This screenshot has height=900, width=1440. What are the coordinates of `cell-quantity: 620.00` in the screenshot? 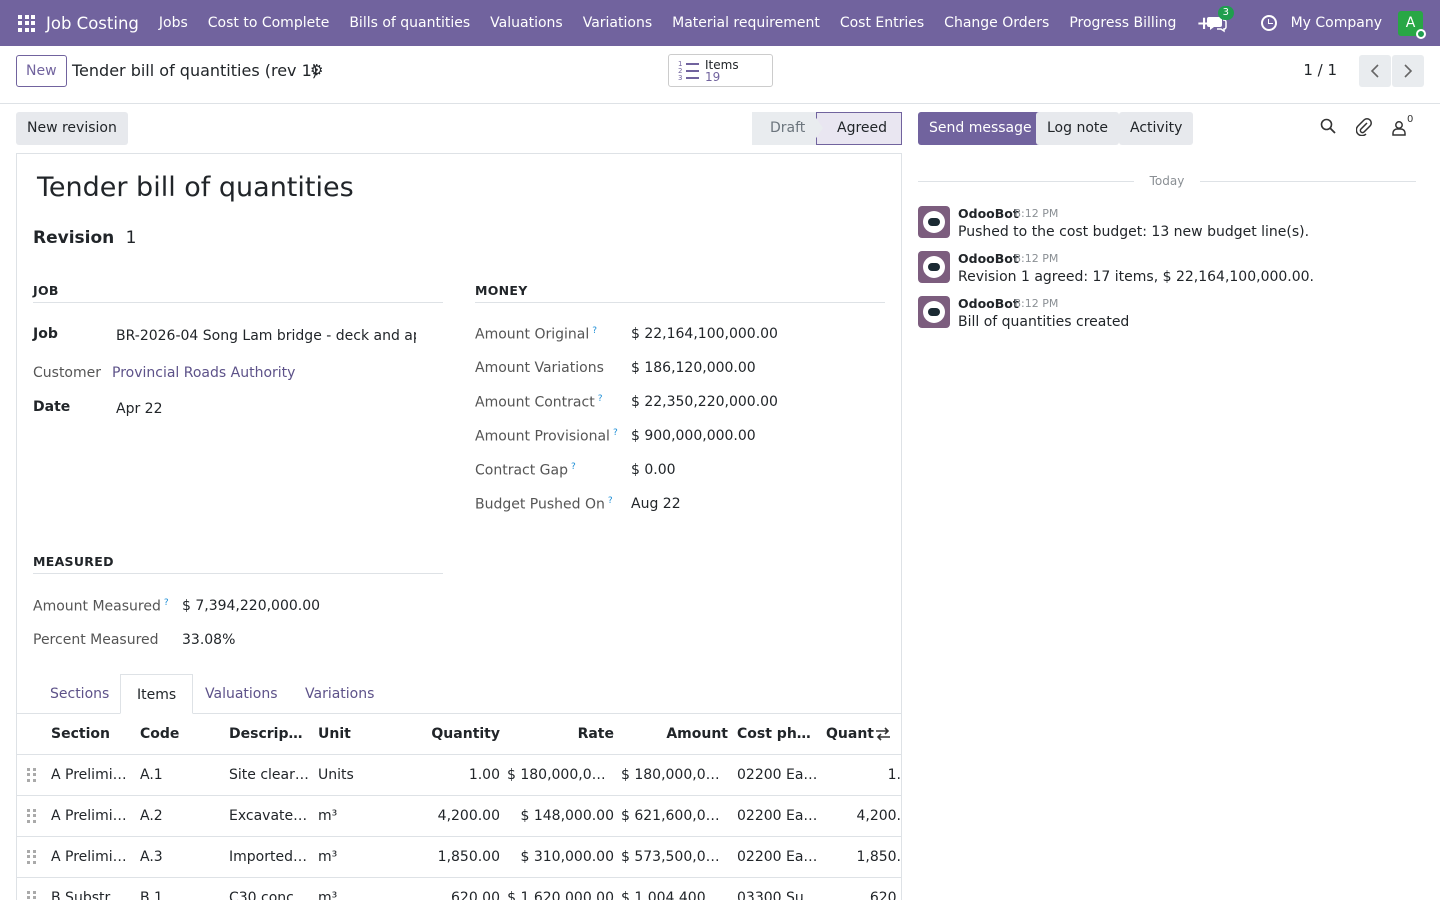 It's located at (475, 895).